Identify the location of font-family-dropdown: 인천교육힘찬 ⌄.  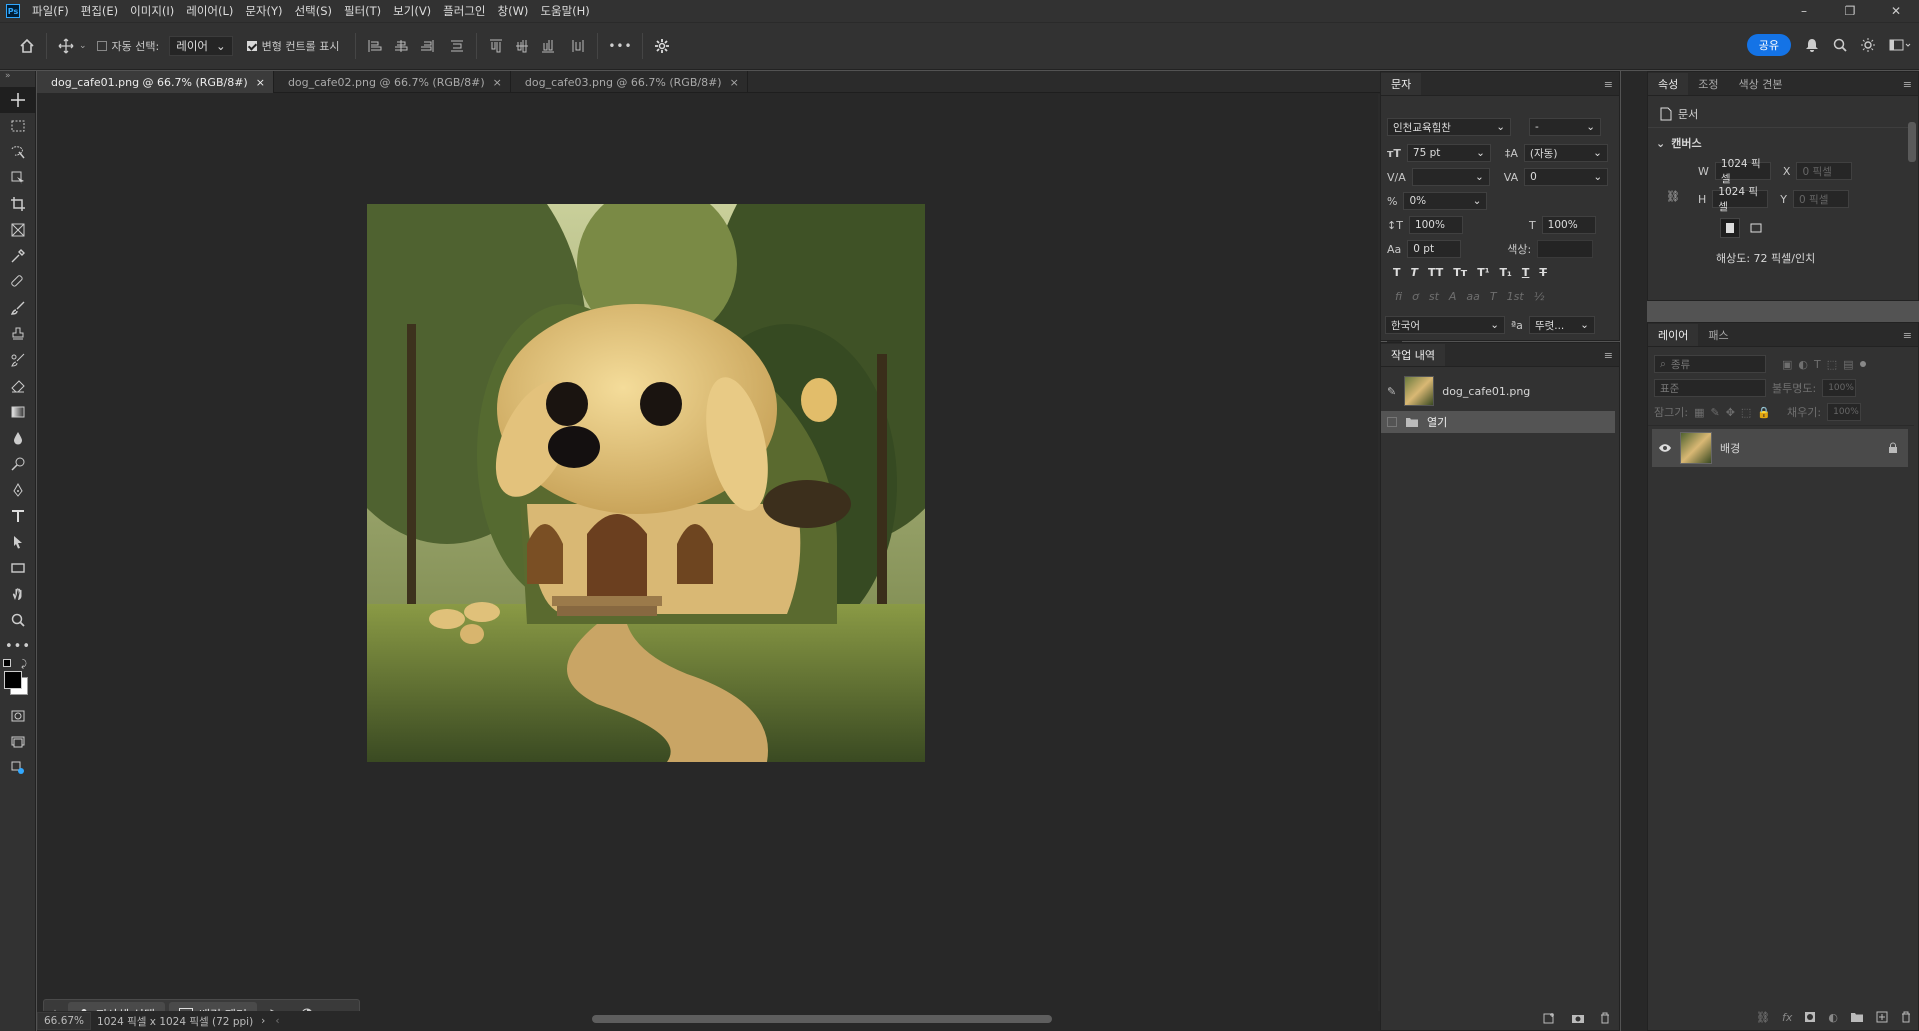
(1449, 127).